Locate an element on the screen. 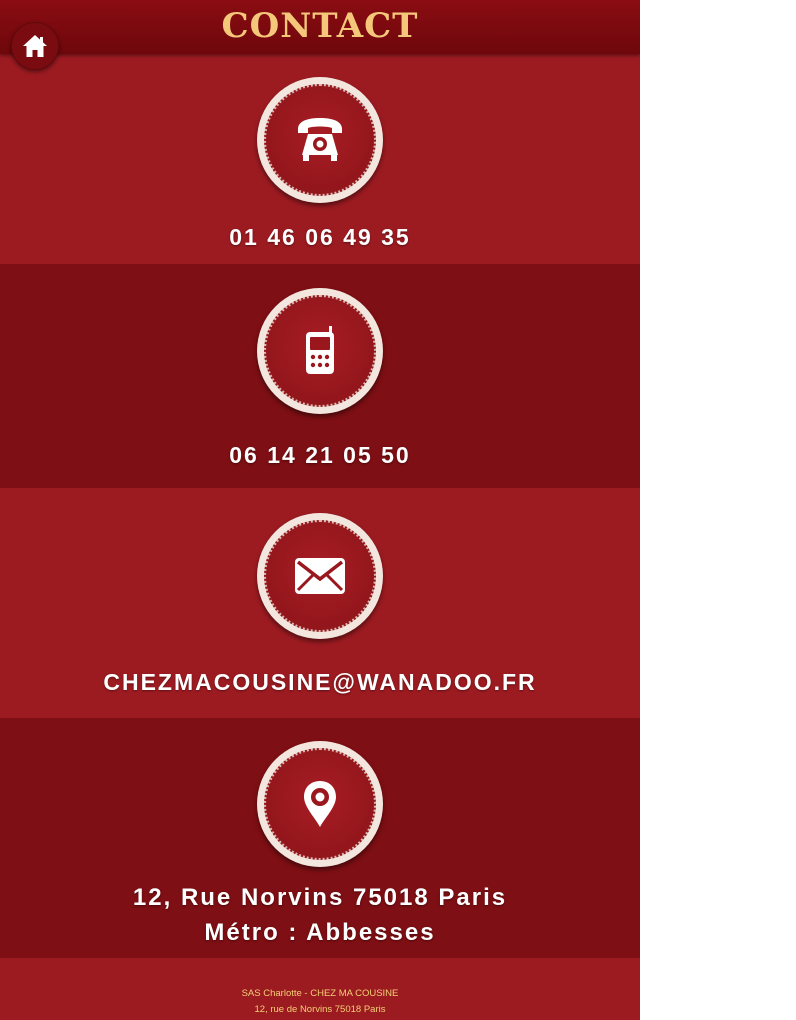 The width and height of the screenshot is (796, 1020). email-address: CHEZMACOUSINE@WANADOO.FR is located at coordinates (320, 682).